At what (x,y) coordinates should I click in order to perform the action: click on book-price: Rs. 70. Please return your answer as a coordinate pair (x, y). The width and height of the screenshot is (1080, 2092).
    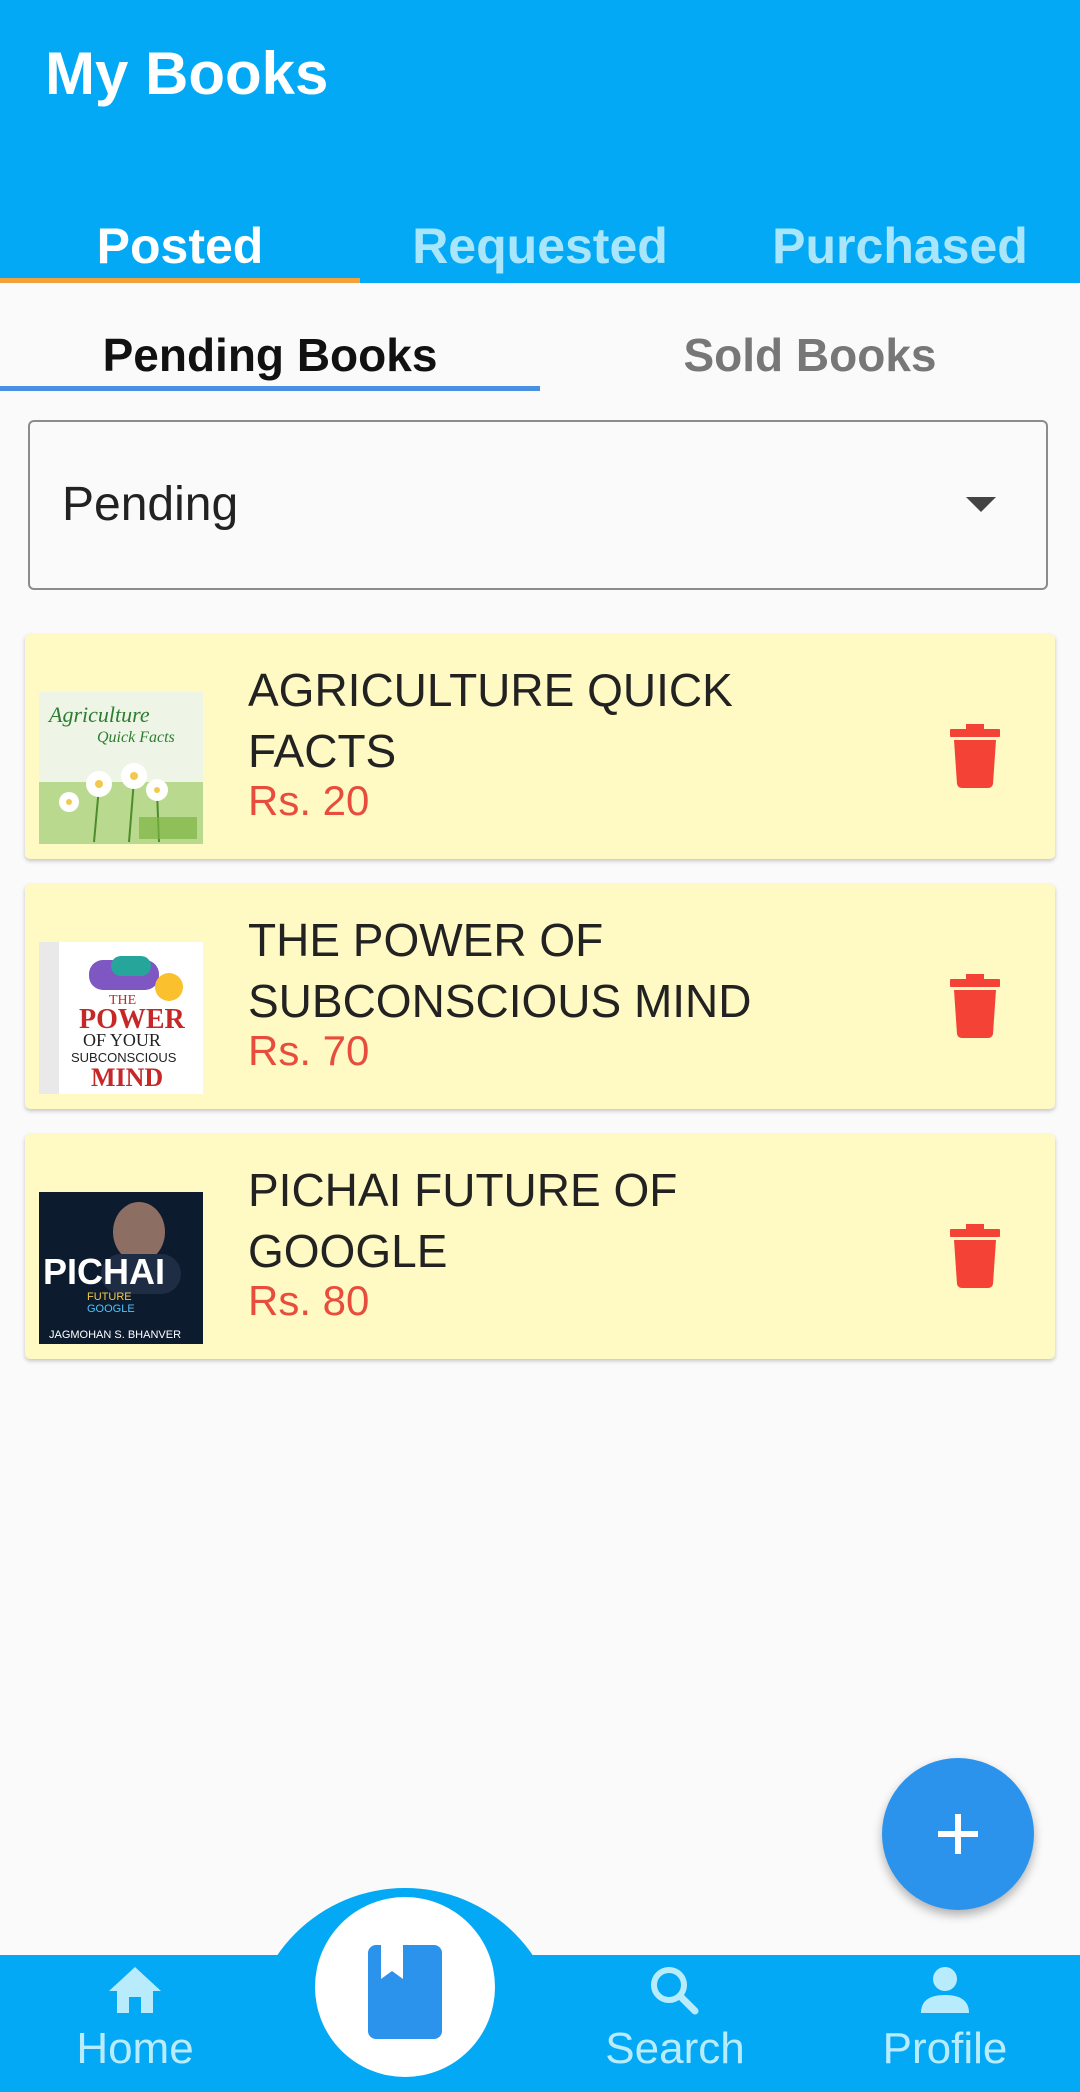
    Looking at the image, I should click on (309, 1050).